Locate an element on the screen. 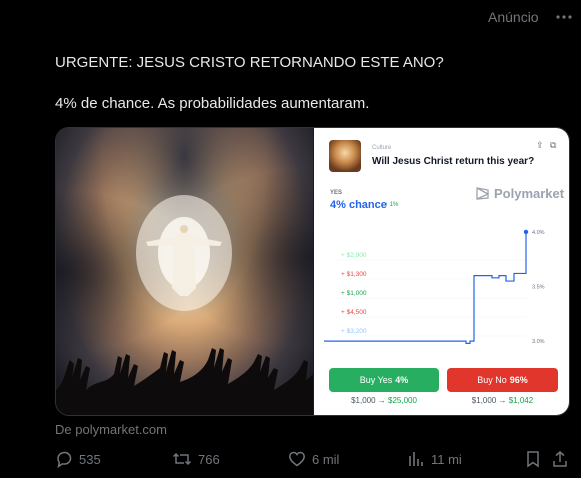 The image size is (581, 478). odds-current-point is located at coordinates (526, 232).